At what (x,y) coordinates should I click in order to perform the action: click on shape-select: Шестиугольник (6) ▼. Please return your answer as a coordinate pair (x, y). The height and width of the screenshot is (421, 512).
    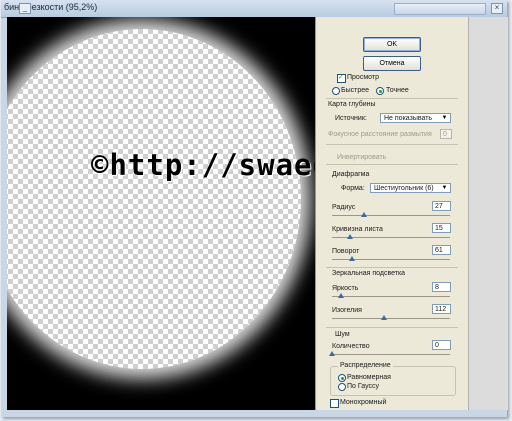
    Looking at the image, I should click on (410, 188).